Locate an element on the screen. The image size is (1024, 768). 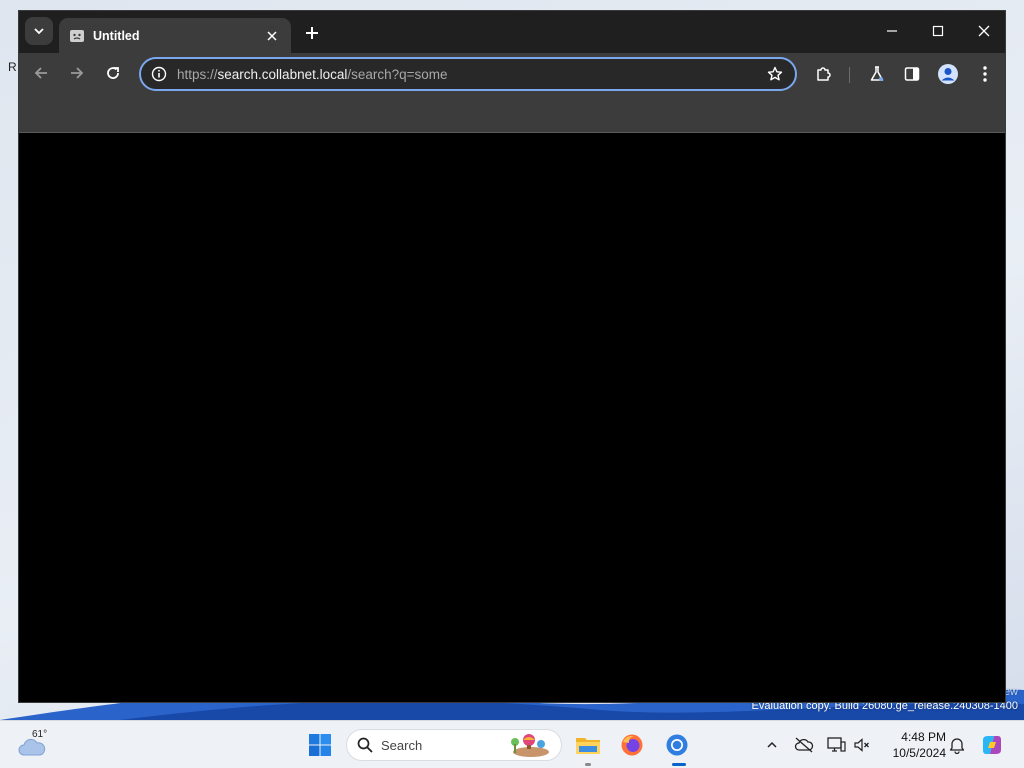
volume-tray-button is located at coordinates (862, 745).